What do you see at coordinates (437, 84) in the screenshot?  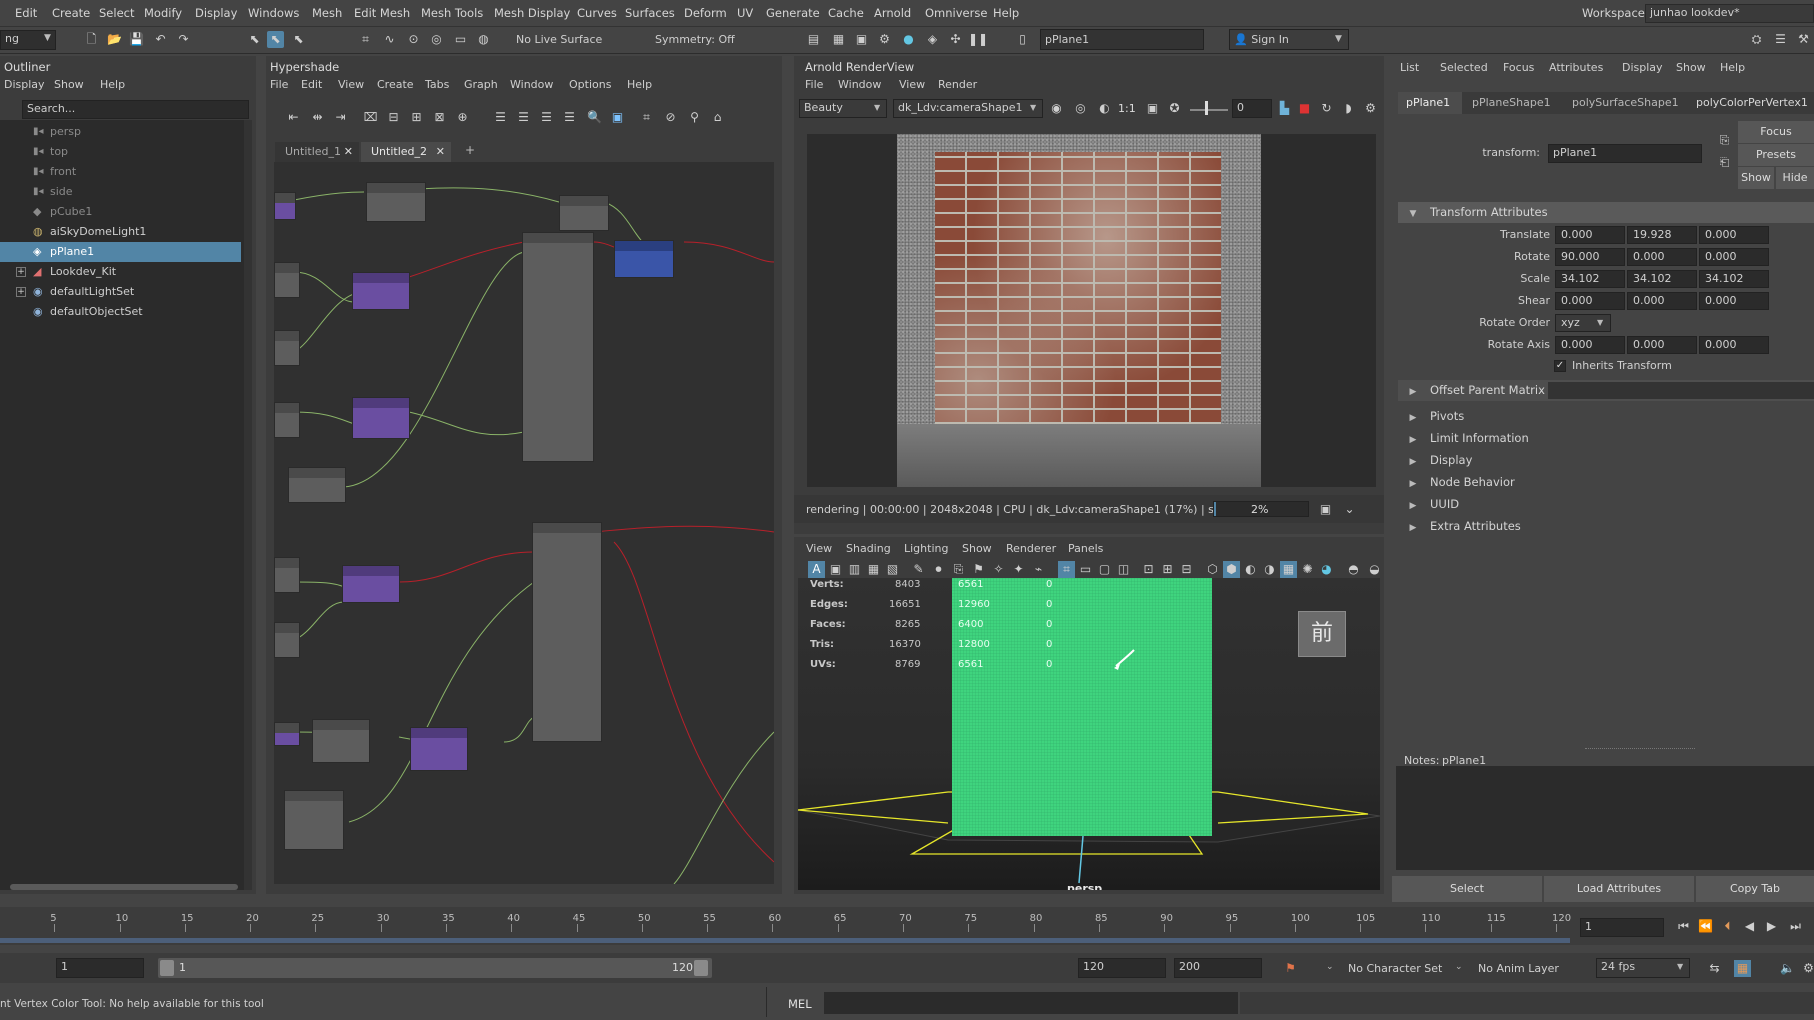 I see `hs-menu-tabs: Tabs` at bounding box center [437, 84].